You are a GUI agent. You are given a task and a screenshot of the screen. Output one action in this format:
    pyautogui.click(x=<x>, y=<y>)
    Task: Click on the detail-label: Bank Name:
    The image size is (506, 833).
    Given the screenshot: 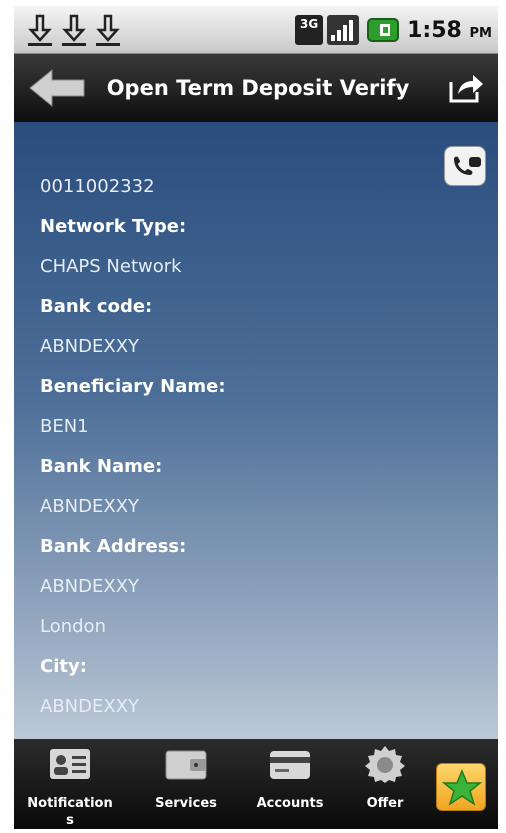 What is the action you would take?
    pyautogui.click(x=101, y=466)
    